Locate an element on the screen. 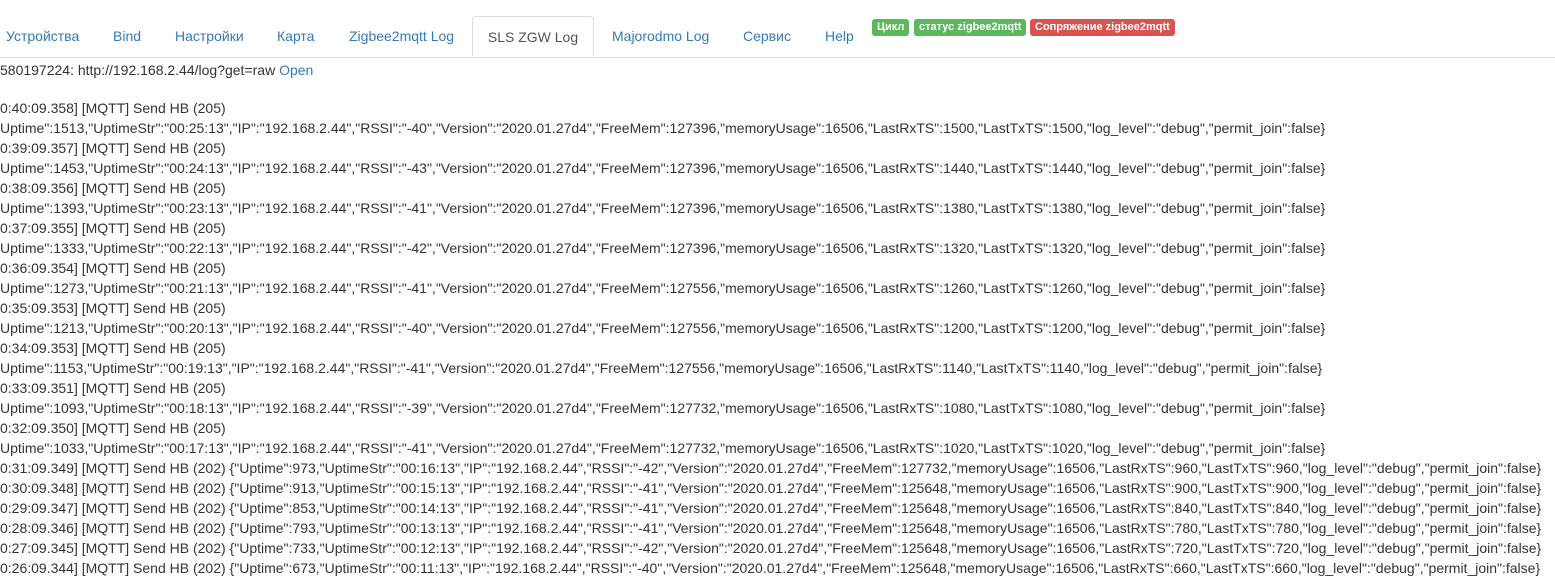 The width and height of the screenshot is (1555, 586). tab-service: Сервис is located at coordinates (767, 36).